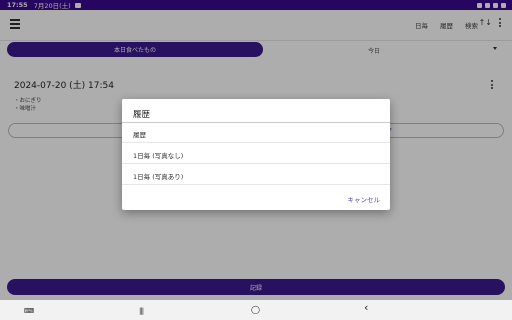 This screenshot has width=512, height=320. I want to click on option-label: 1日毎 (写真なし), so click(158, 156).